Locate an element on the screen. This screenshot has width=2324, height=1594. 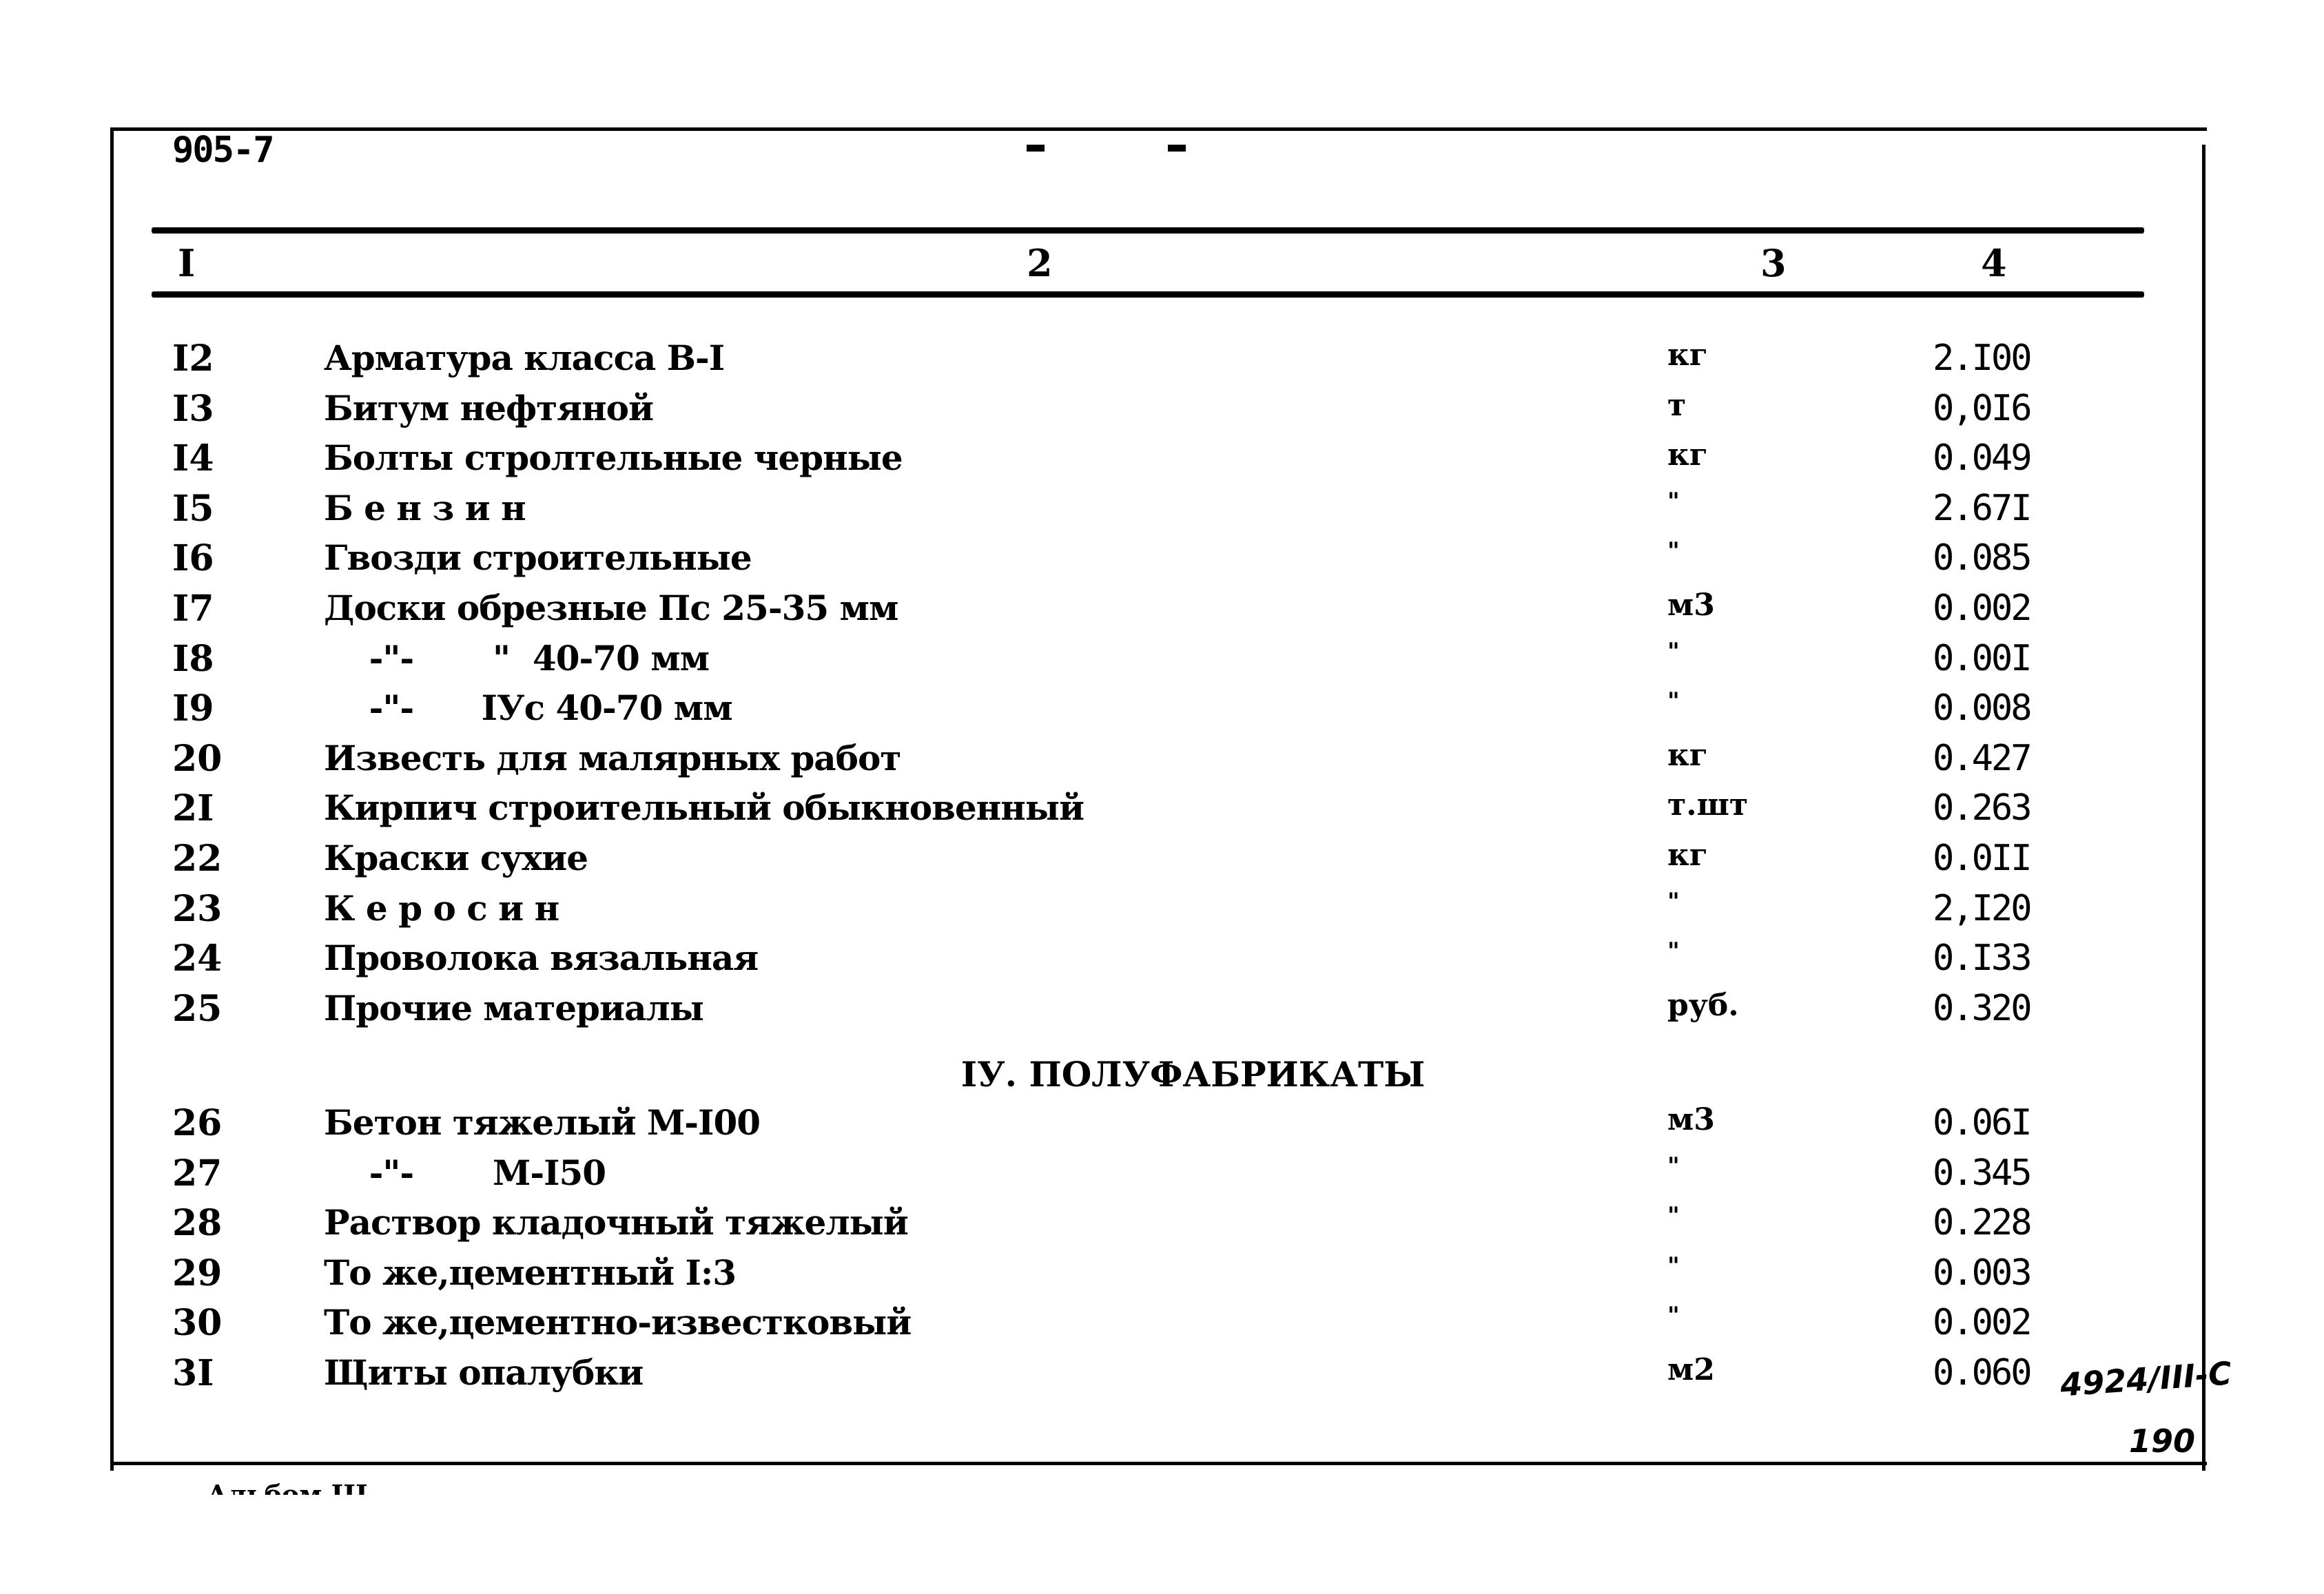
material-name: Кирпич строительный обыкновенный is located at coordinates (704, 808).